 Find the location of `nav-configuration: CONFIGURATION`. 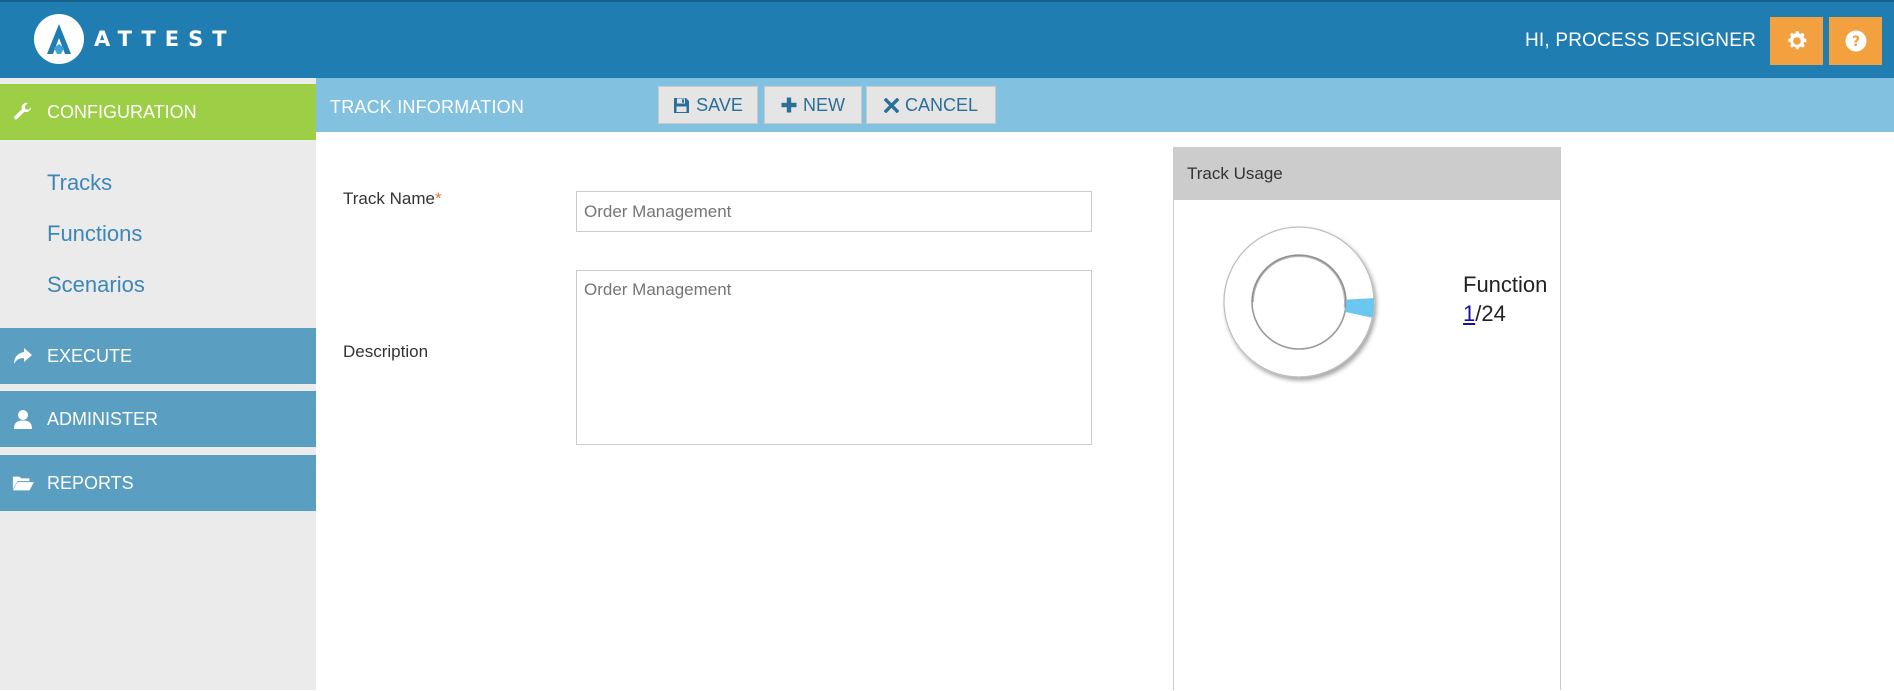

nav-configuration: CONFIGURATION is located at coordinates (158, 112).